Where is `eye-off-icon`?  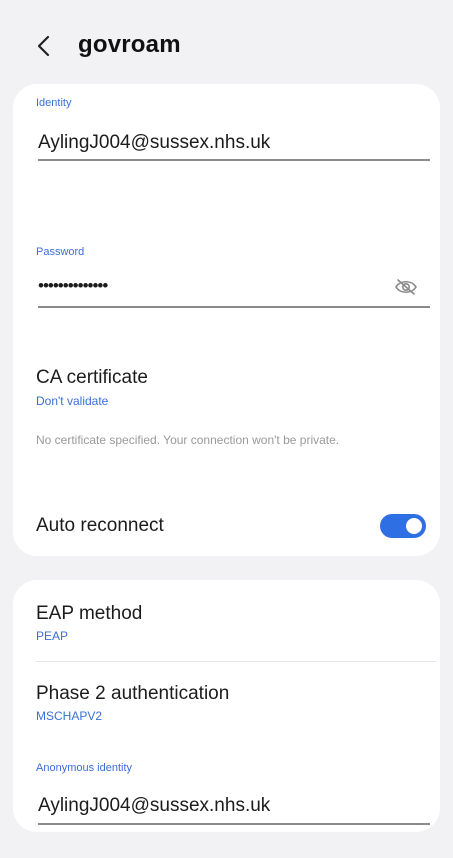 eye-off-icon is located at coordinates (406, 287).